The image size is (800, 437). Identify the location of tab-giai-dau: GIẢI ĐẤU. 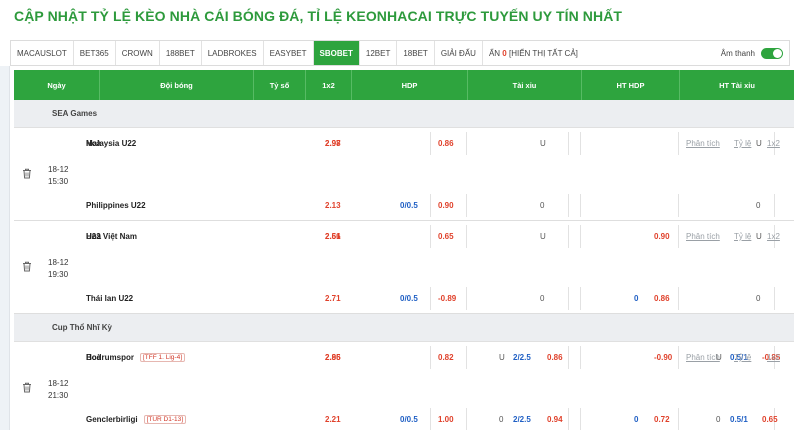
(459, 53).